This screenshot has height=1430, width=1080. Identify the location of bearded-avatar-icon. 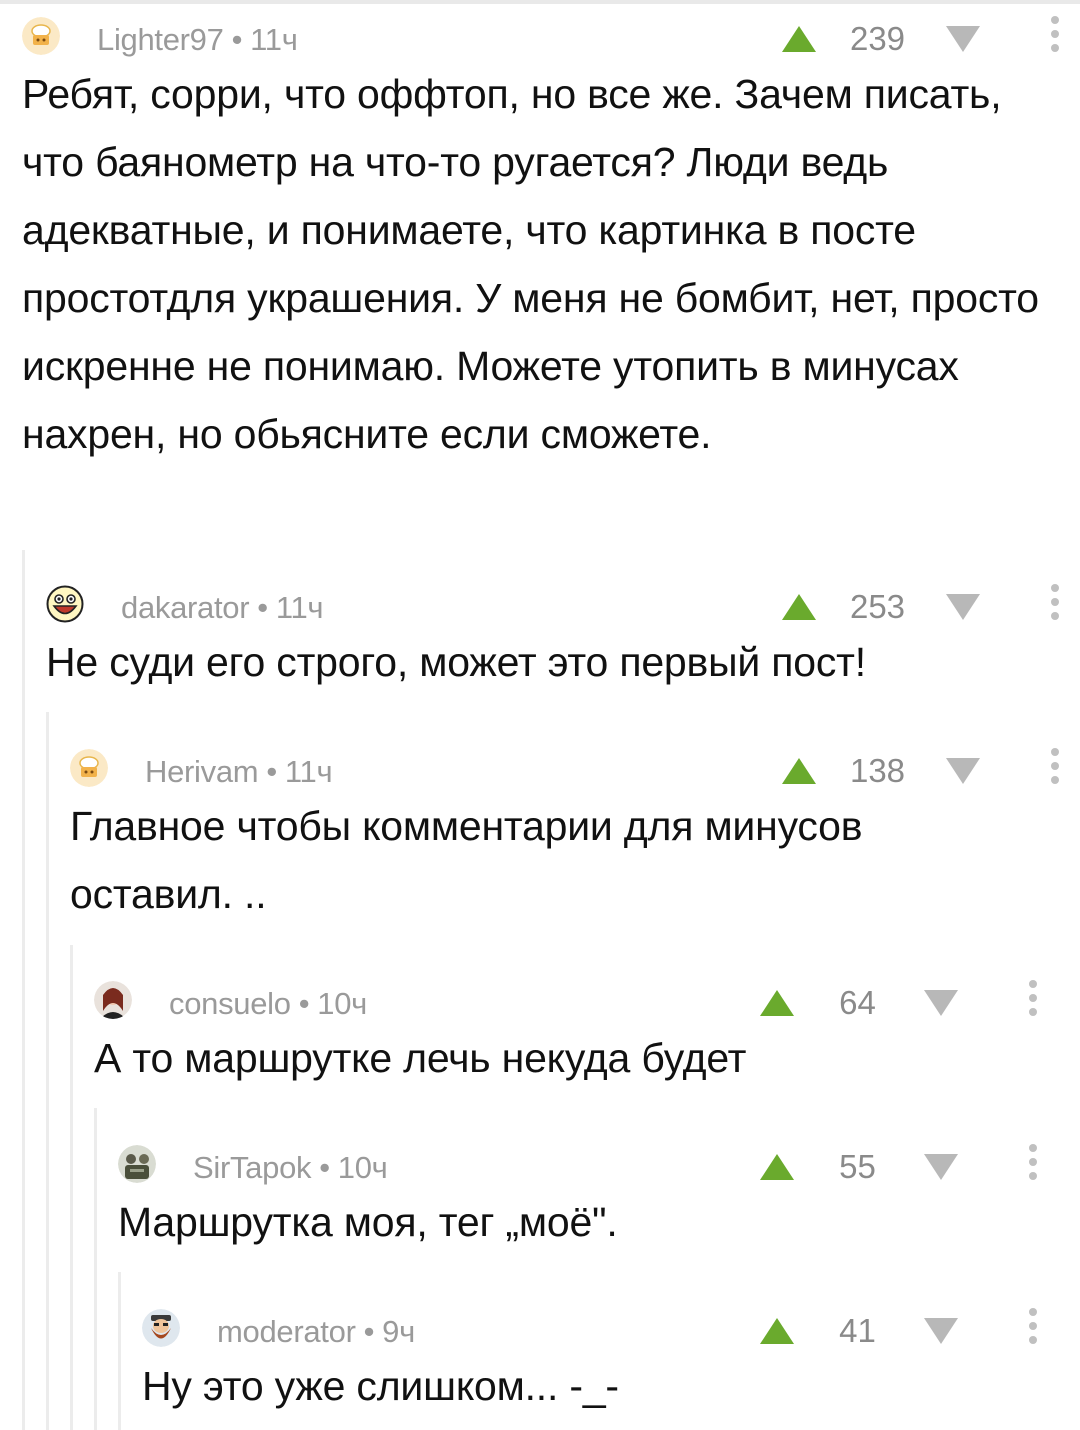
(161, 1328).